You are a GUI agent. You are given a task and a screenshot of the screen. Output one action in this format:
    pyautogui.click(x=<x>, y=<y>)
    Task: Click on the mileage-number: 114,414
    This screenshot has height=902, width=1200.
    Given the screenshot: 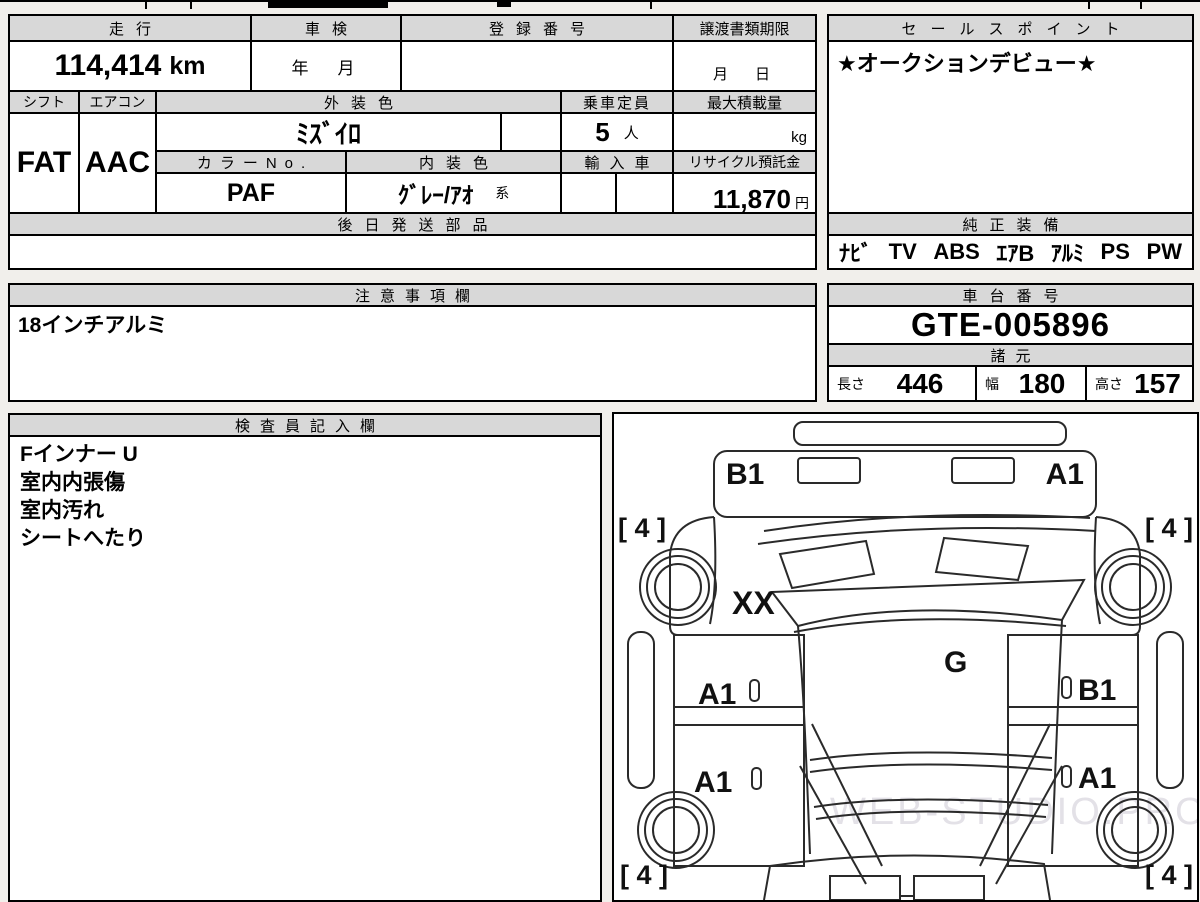 What is the action you would take?
    pyautogui.click(x=108, y=65)
    